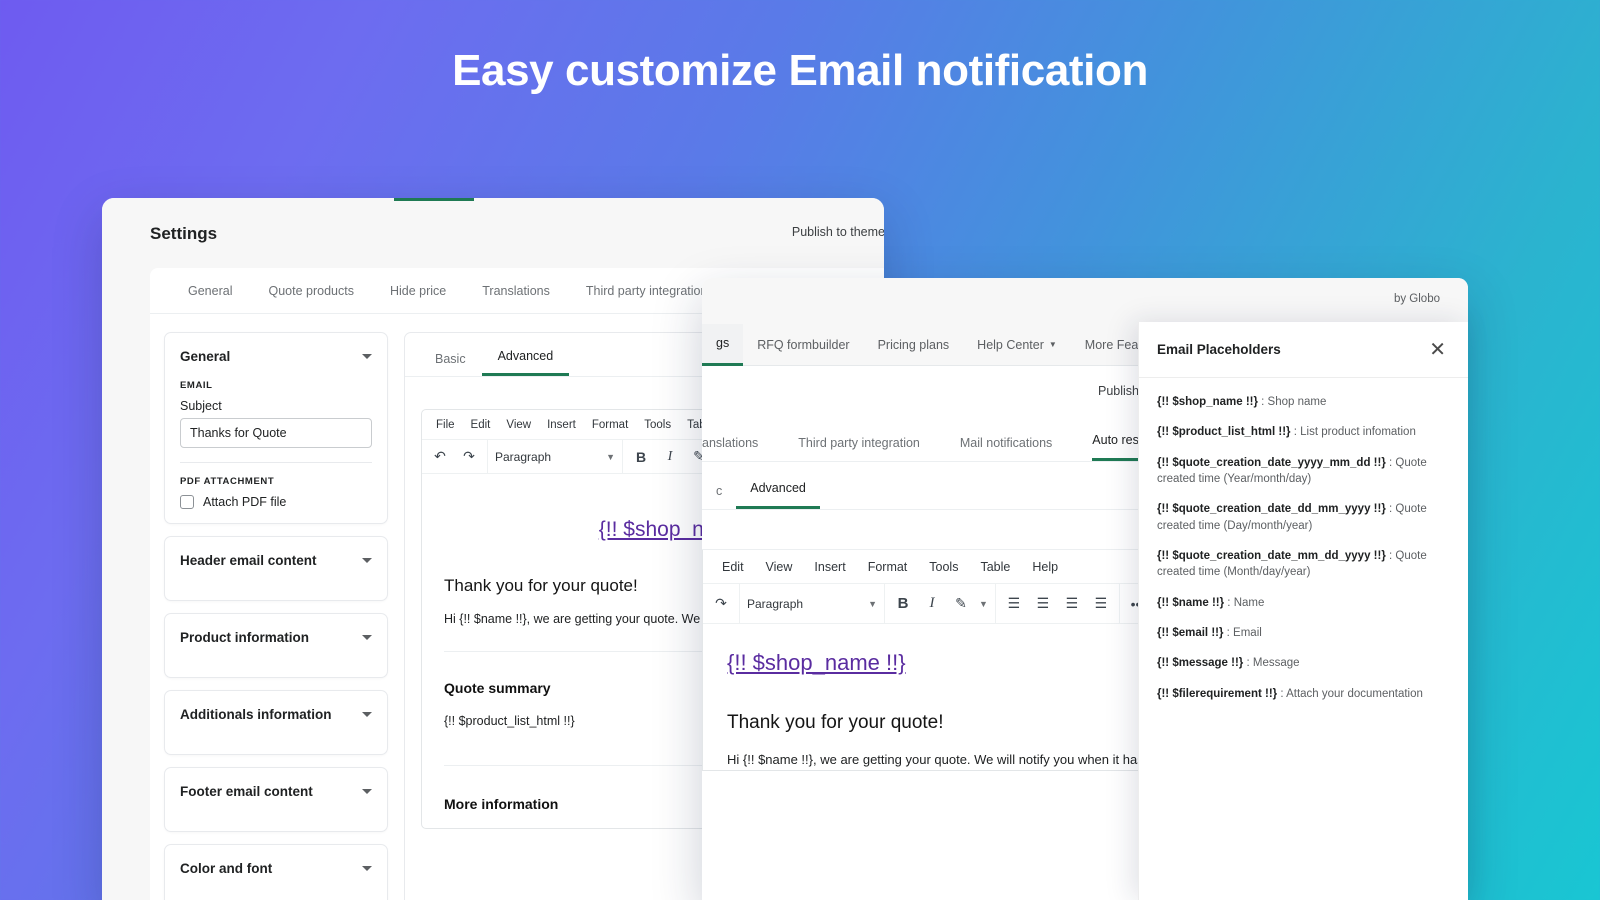 This screenshot has width=1600, height=900. What do you see at coordinates (838, 232) in the screenshot?
I see `publish-to-theme-button: Publish to theme` at bounding box center [838, 232].